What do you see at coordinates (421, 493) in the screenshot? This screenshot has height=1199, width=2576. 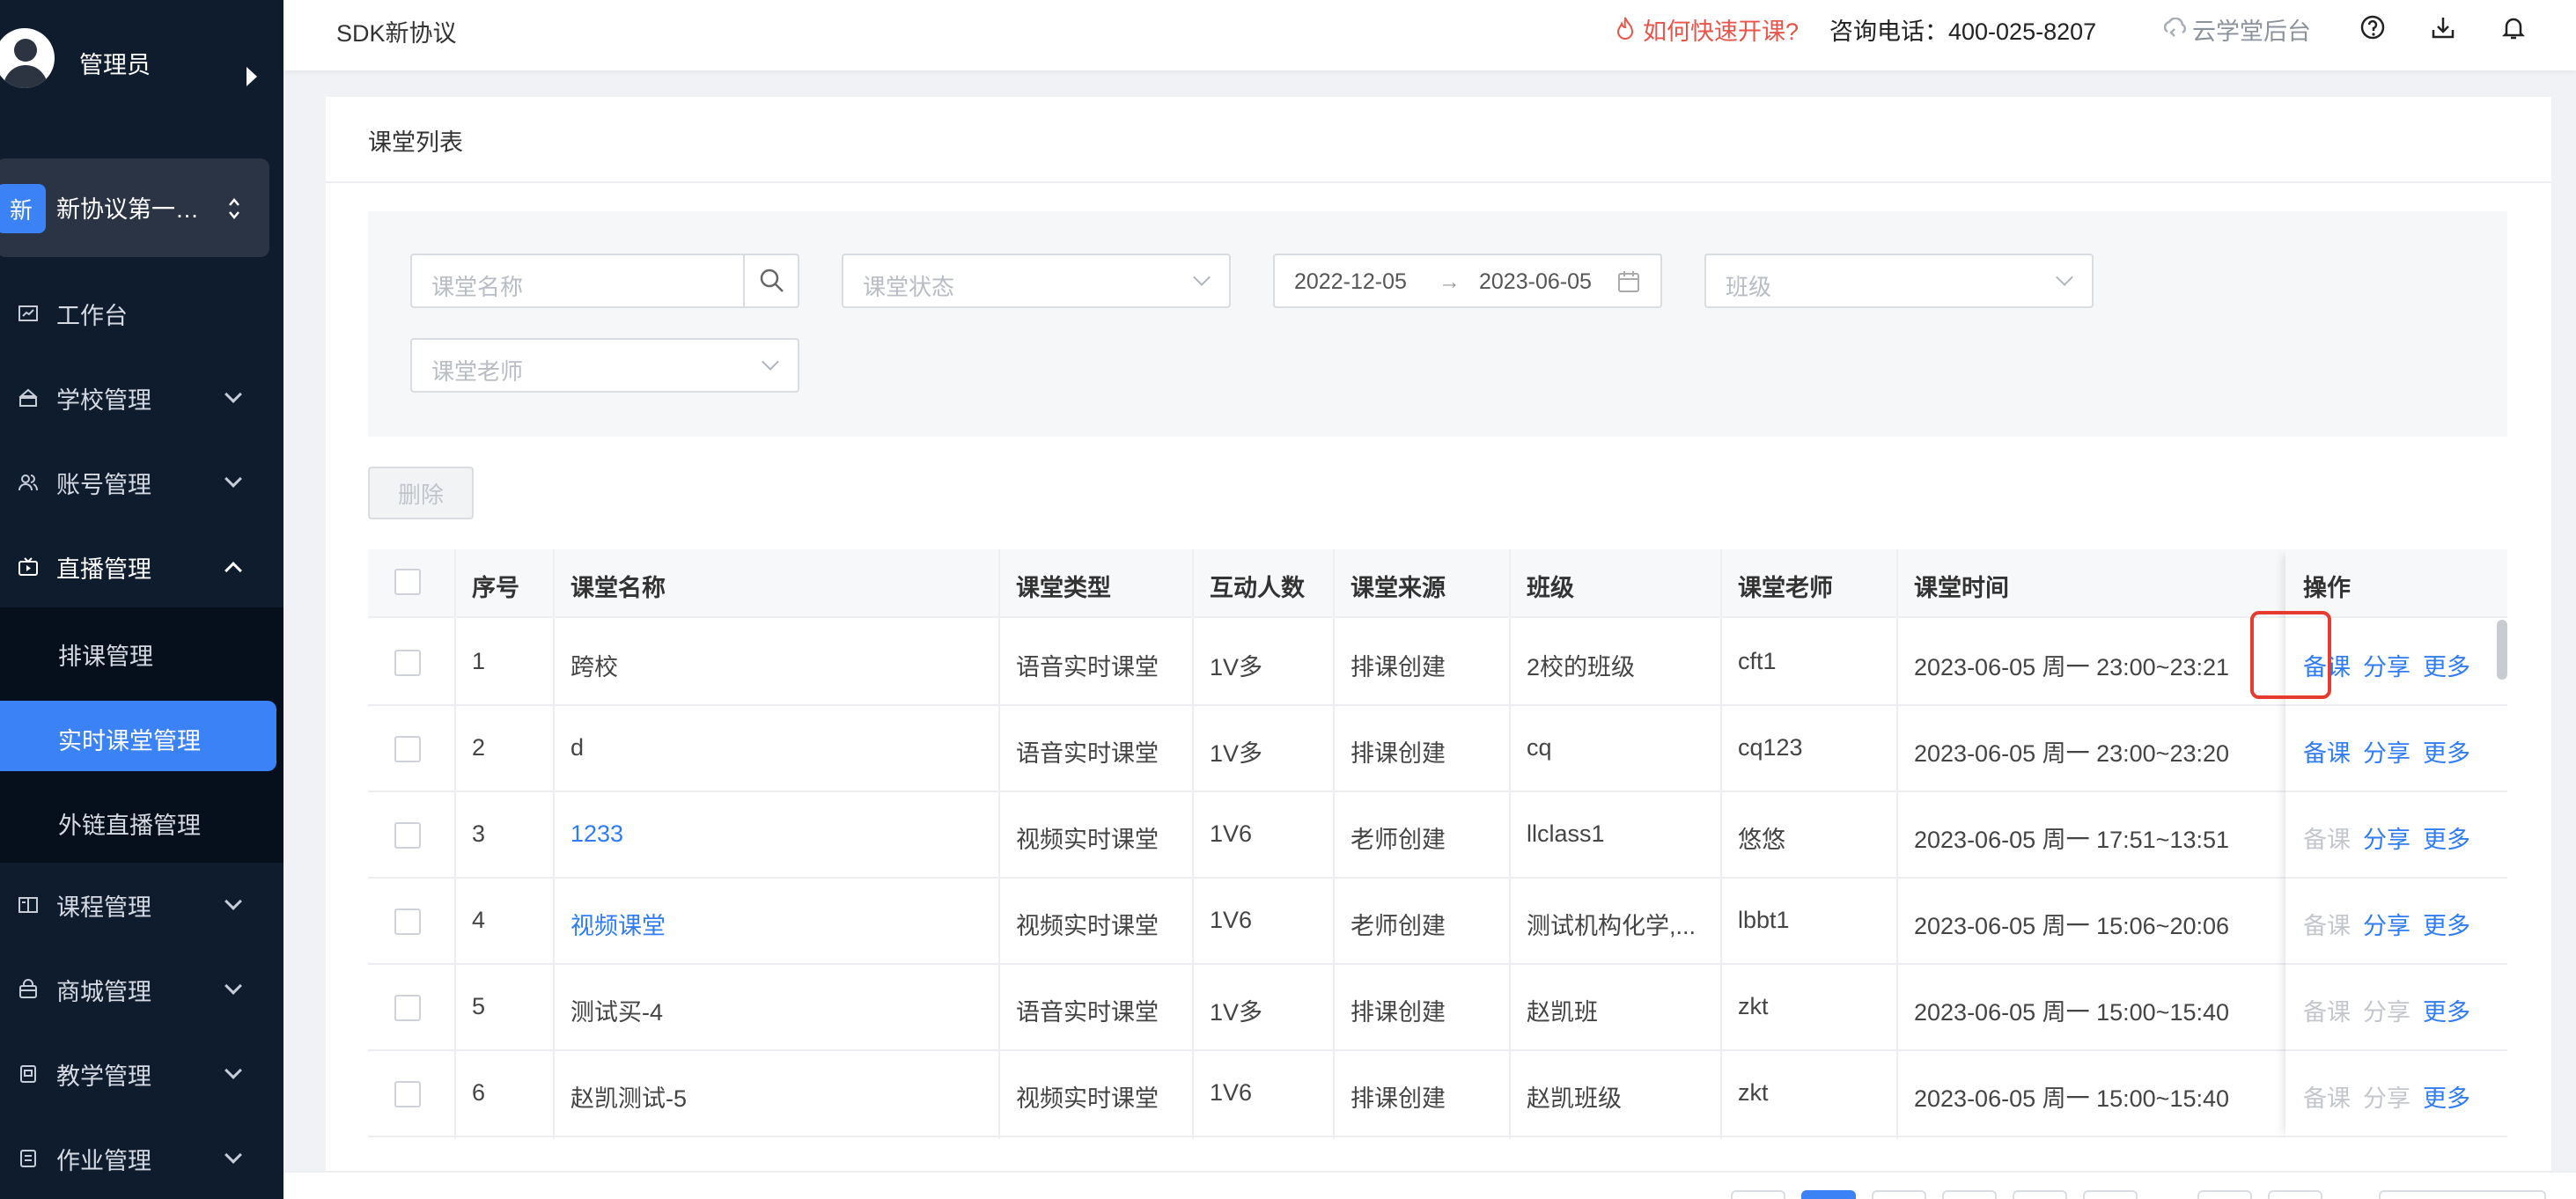 I see `delete-button: 删除` at bounding box center [421, 493].